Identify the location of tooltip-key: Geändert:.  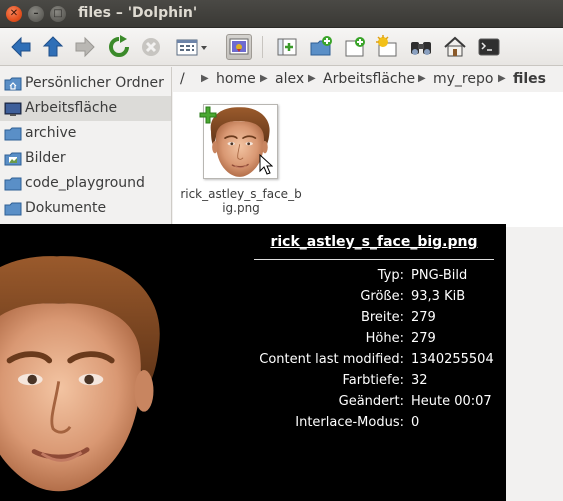
(371, 401).